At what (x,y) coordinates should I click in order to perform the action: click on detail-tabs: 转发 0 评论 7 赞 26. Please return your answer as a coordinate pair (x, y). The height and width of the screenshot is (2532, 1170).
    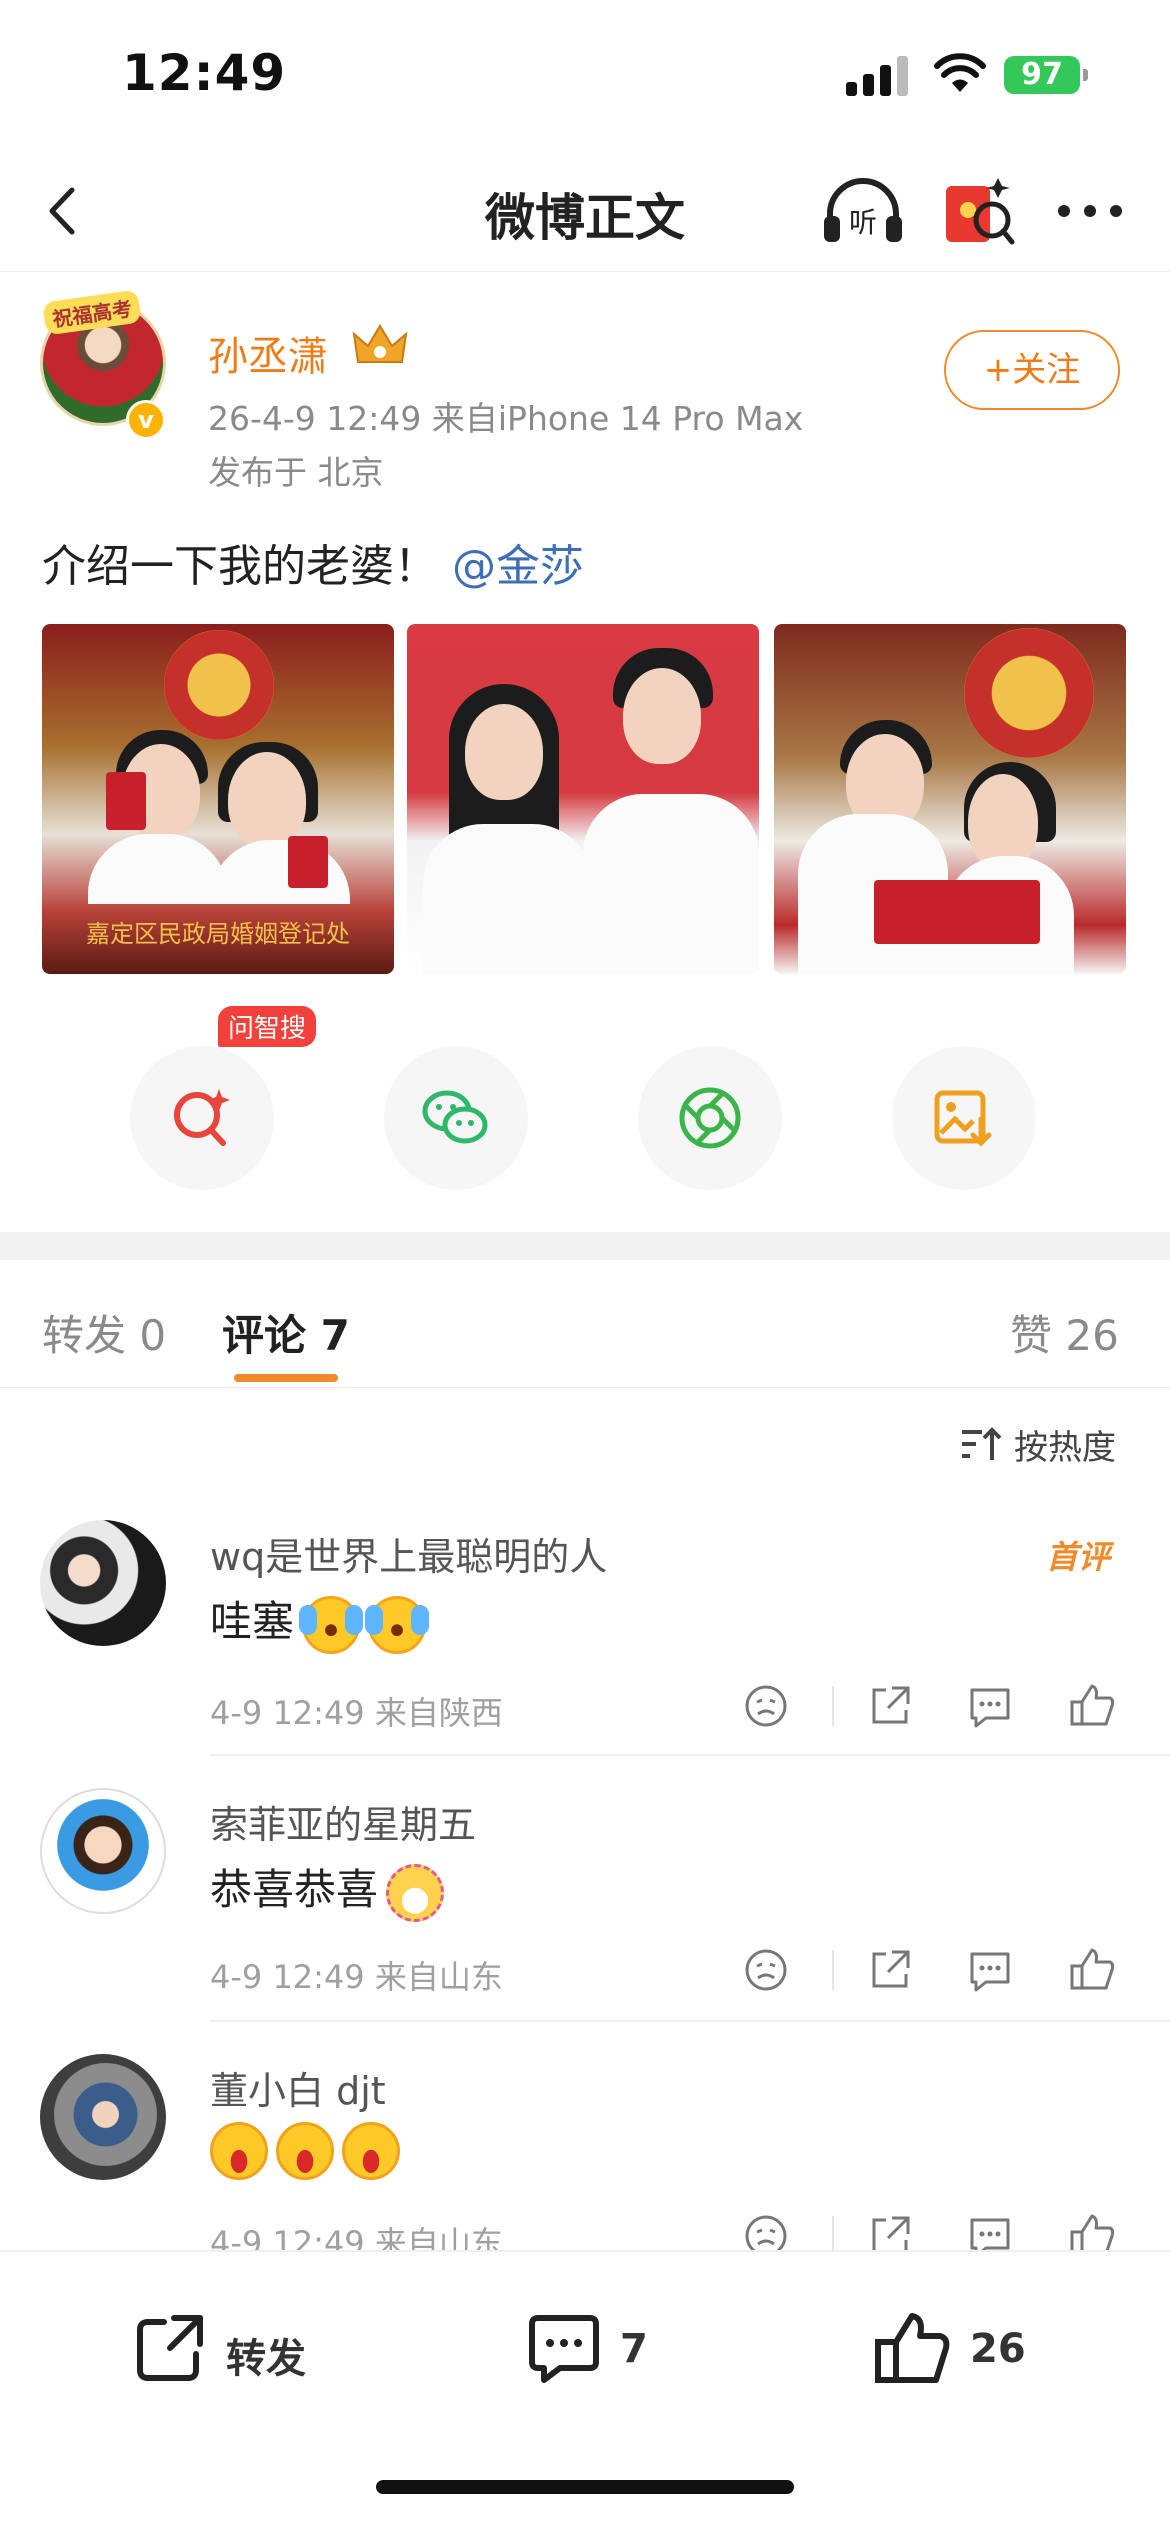
    Looking at the image, I should click on (585, 1324).